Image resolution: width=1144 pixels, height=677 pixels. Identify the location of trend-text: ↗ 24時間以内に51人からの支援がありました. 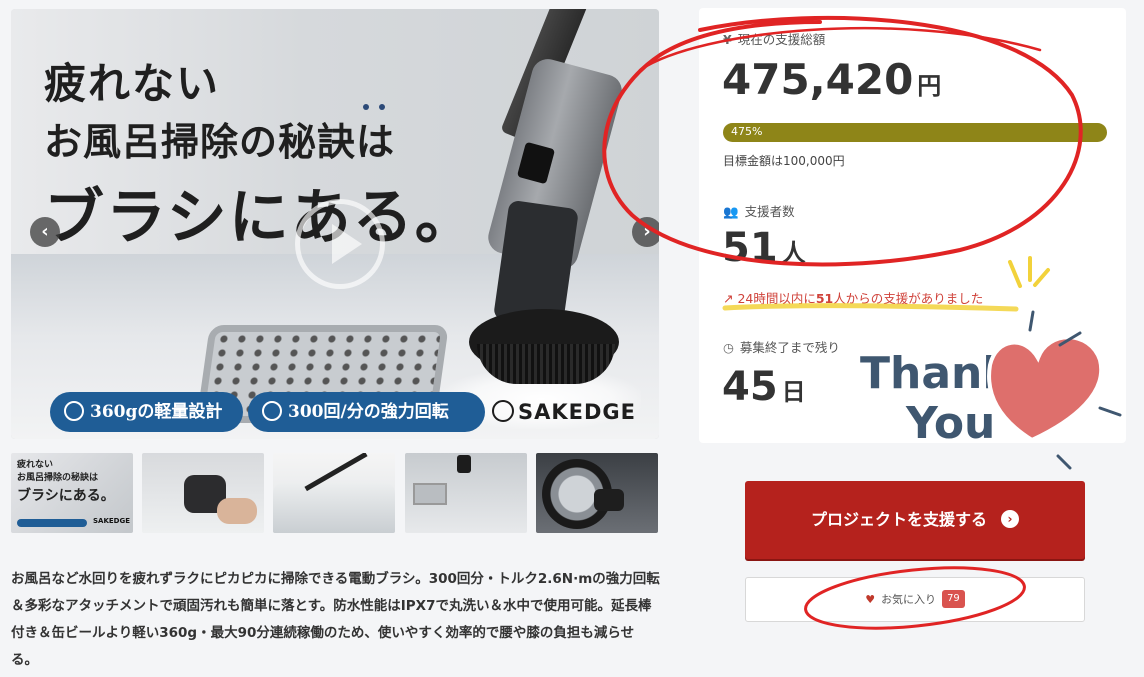
(853, 298).